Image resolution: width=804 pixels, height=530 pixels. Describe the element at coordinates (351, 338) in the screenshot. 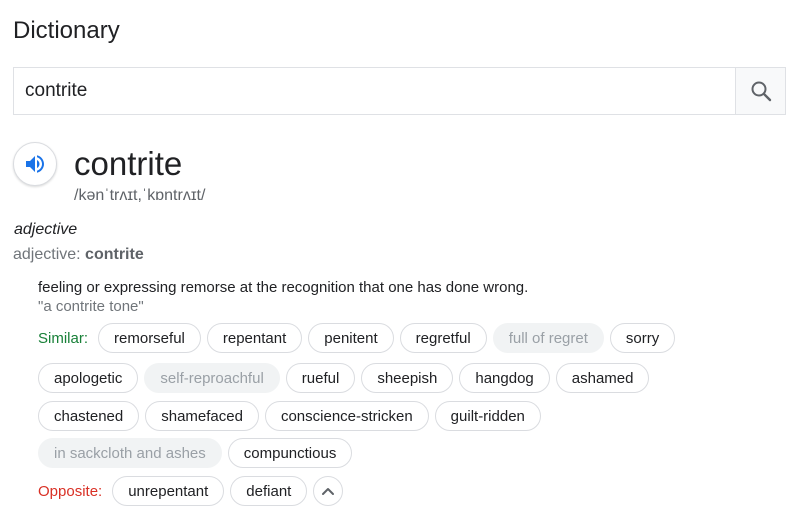

I see `synonym-chip: penitent` at that location.